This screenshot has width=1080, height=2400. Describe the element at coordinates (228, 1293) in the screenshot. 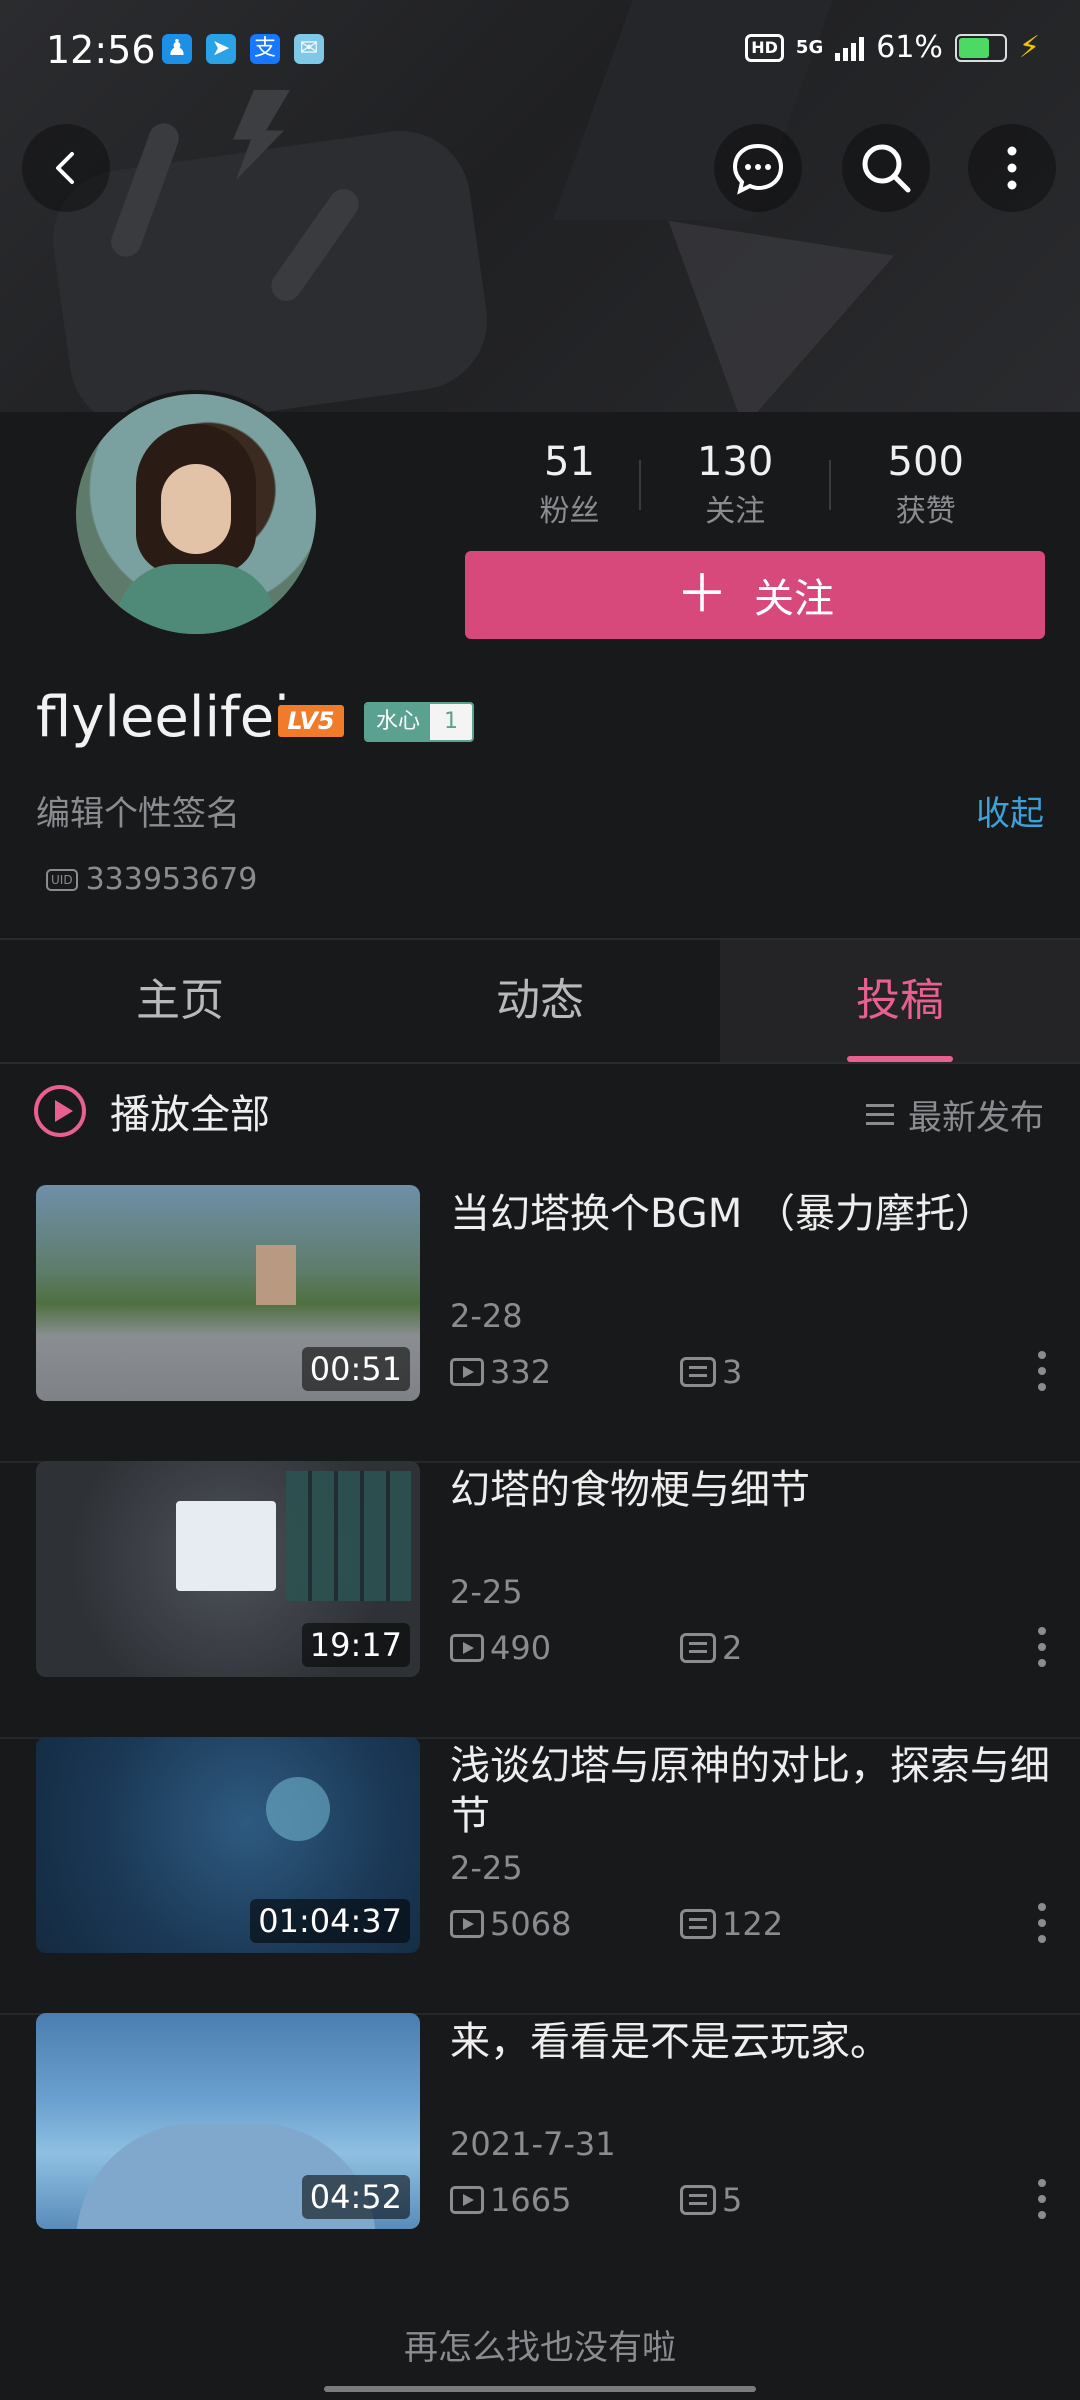

I see `video-thumbnail: 00:51` at that location.